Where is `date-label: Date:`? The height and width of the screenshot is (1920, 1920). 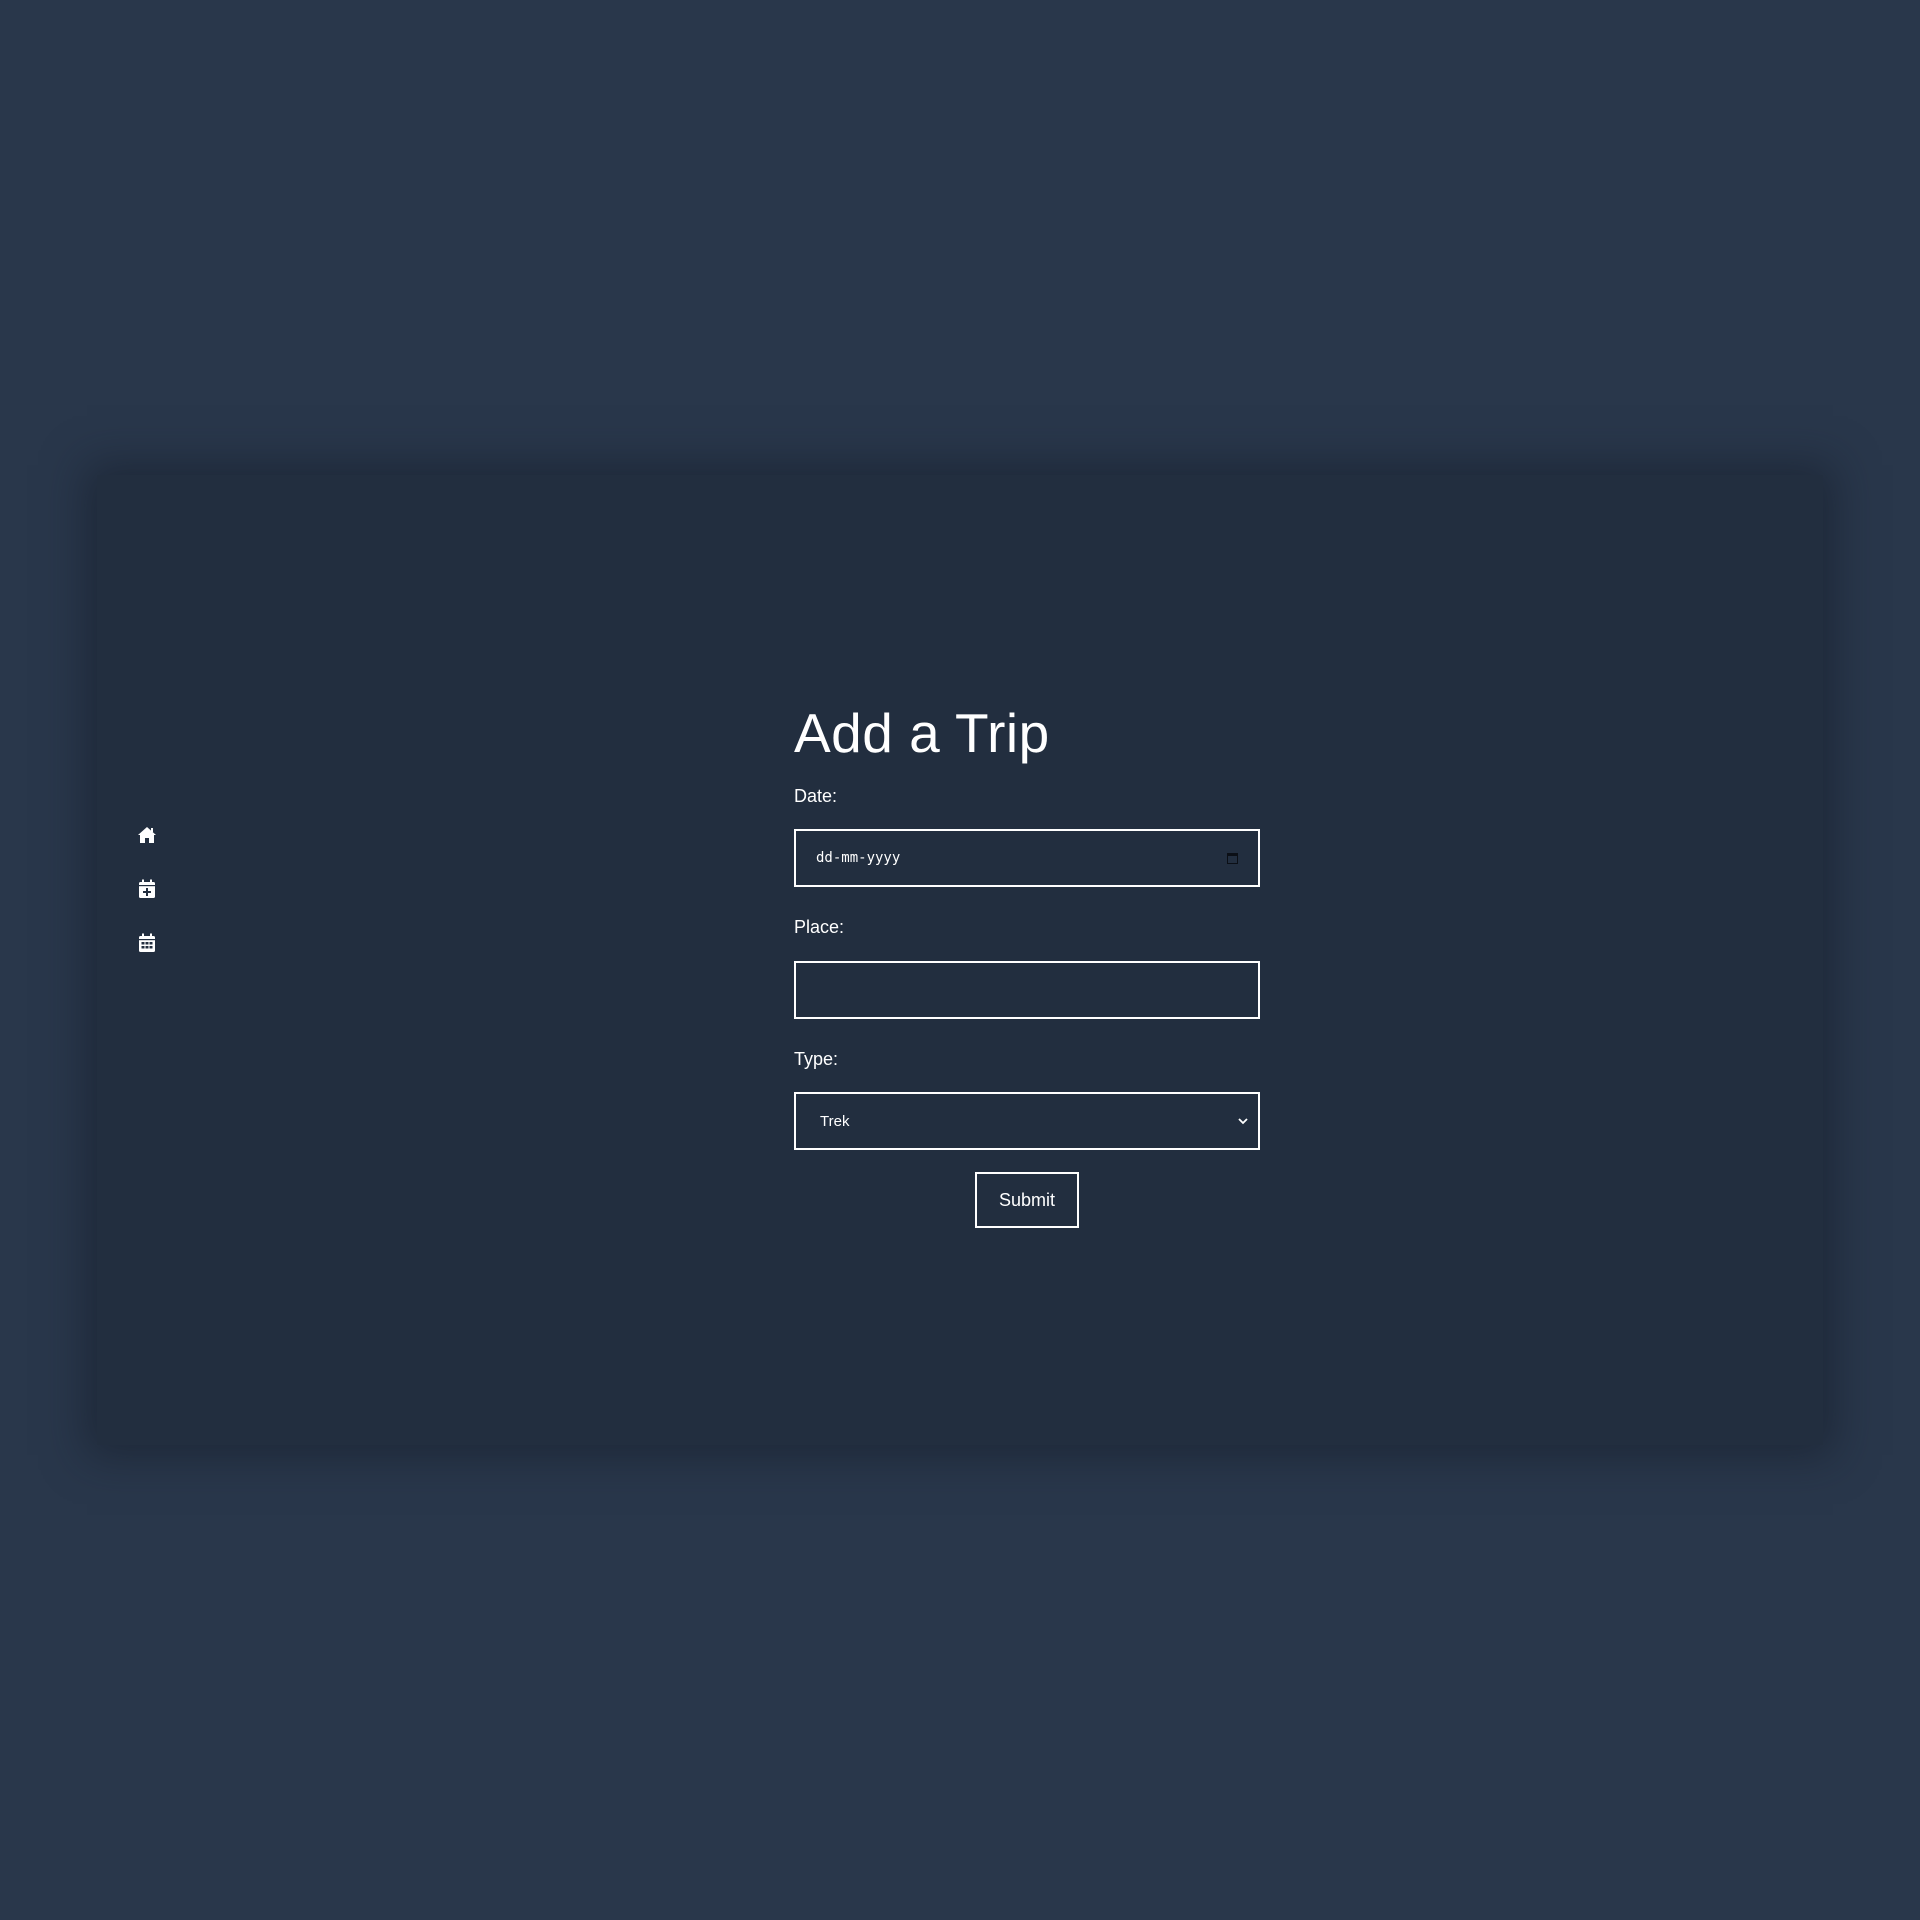 date-label: Date: is located at coordinates (816, 795).